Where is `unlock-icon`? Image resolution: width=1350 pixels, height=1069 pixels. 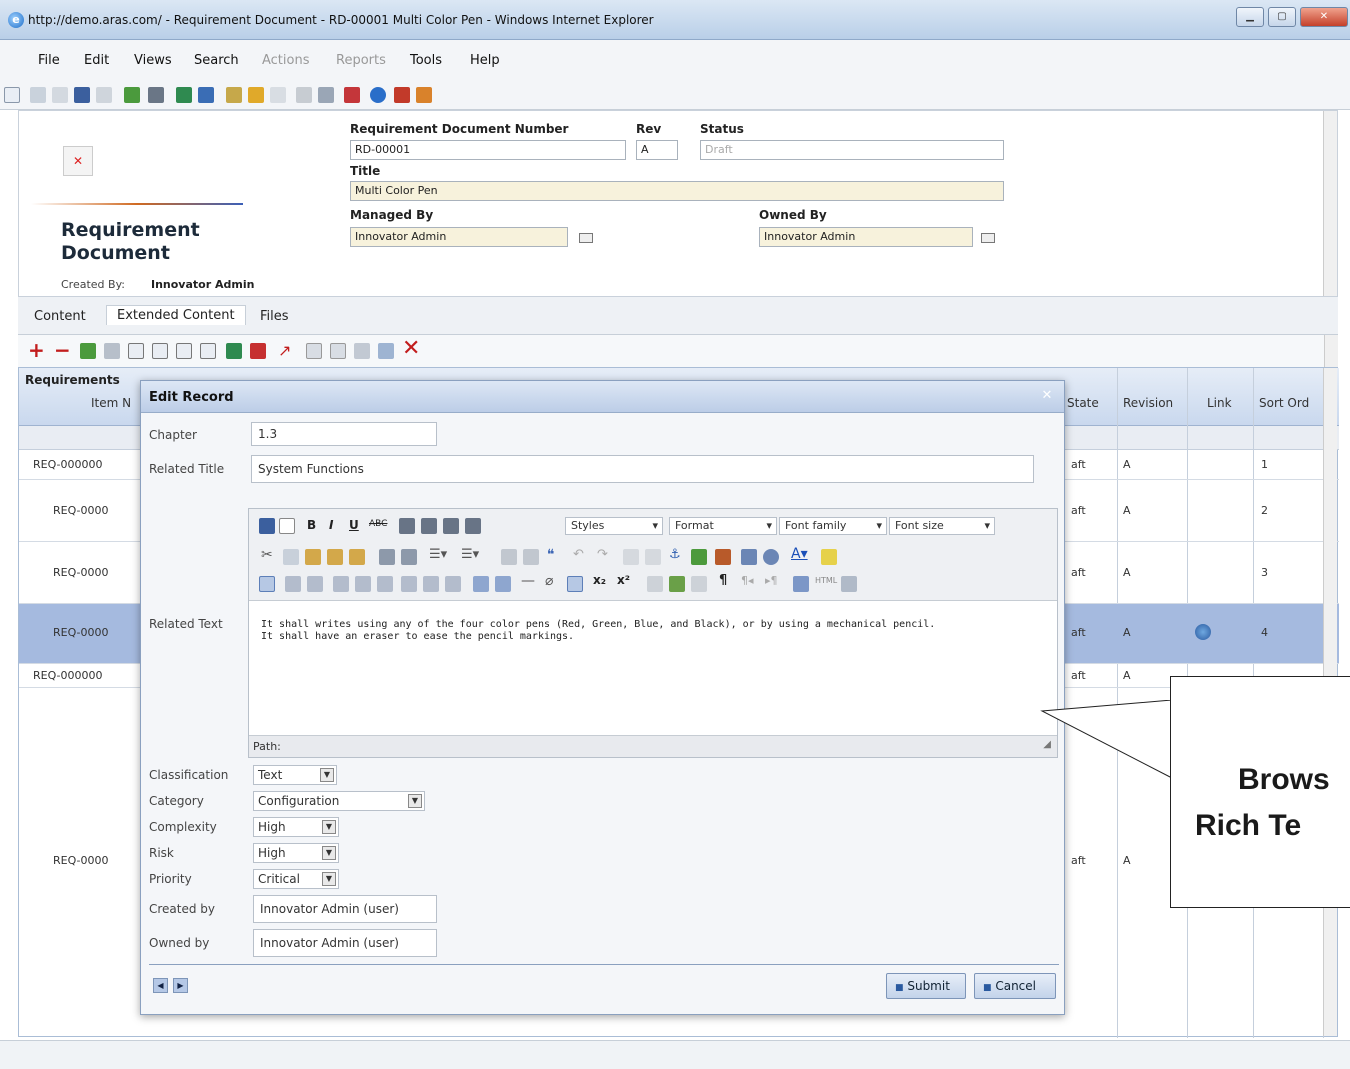
unlock-icon is located at coordinates (234, 95).